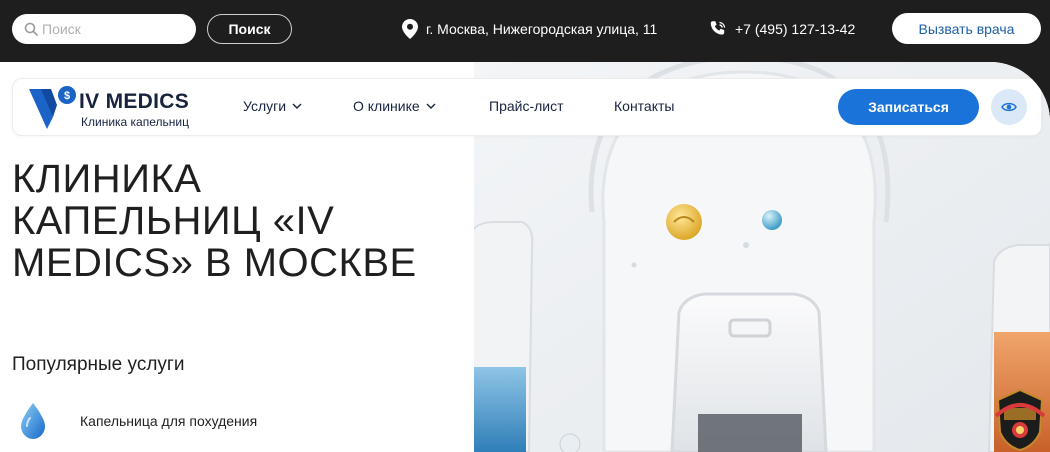 This screenshot has width=1050, height=452. I want to click on nav-item-services: Услуги, so click(272, 106).